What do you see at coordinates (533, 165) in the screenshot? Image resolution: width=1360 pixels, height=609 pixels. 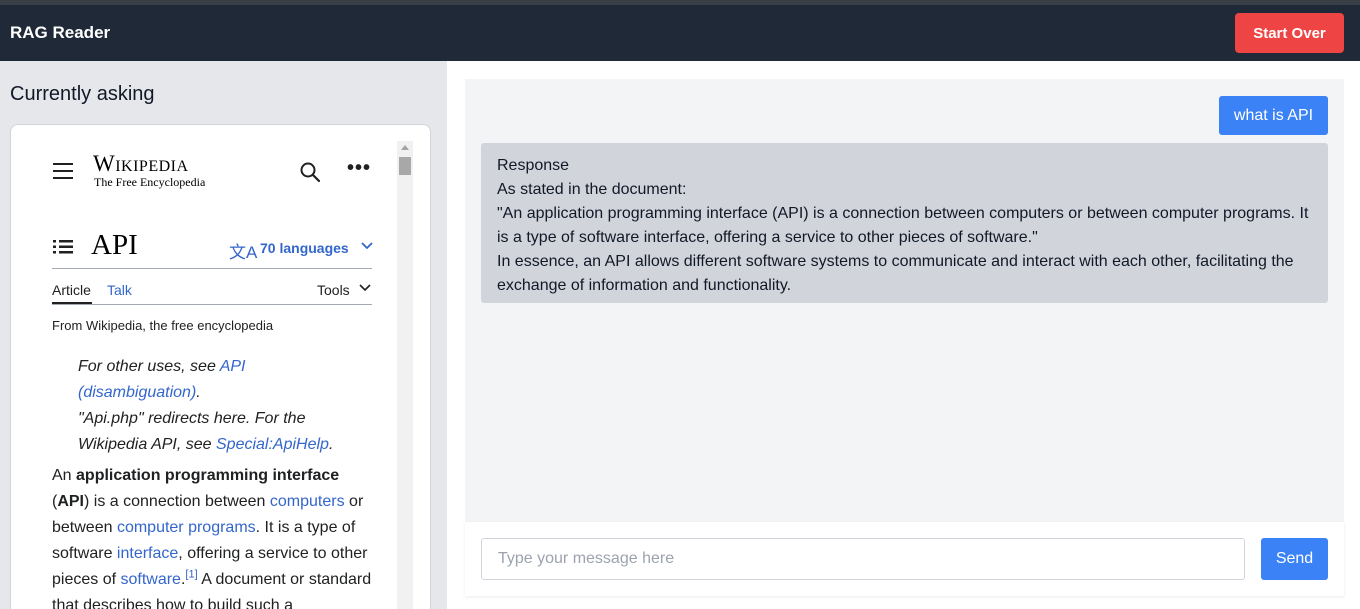 I see `response-line: Response` at bounding box center [533, 165].